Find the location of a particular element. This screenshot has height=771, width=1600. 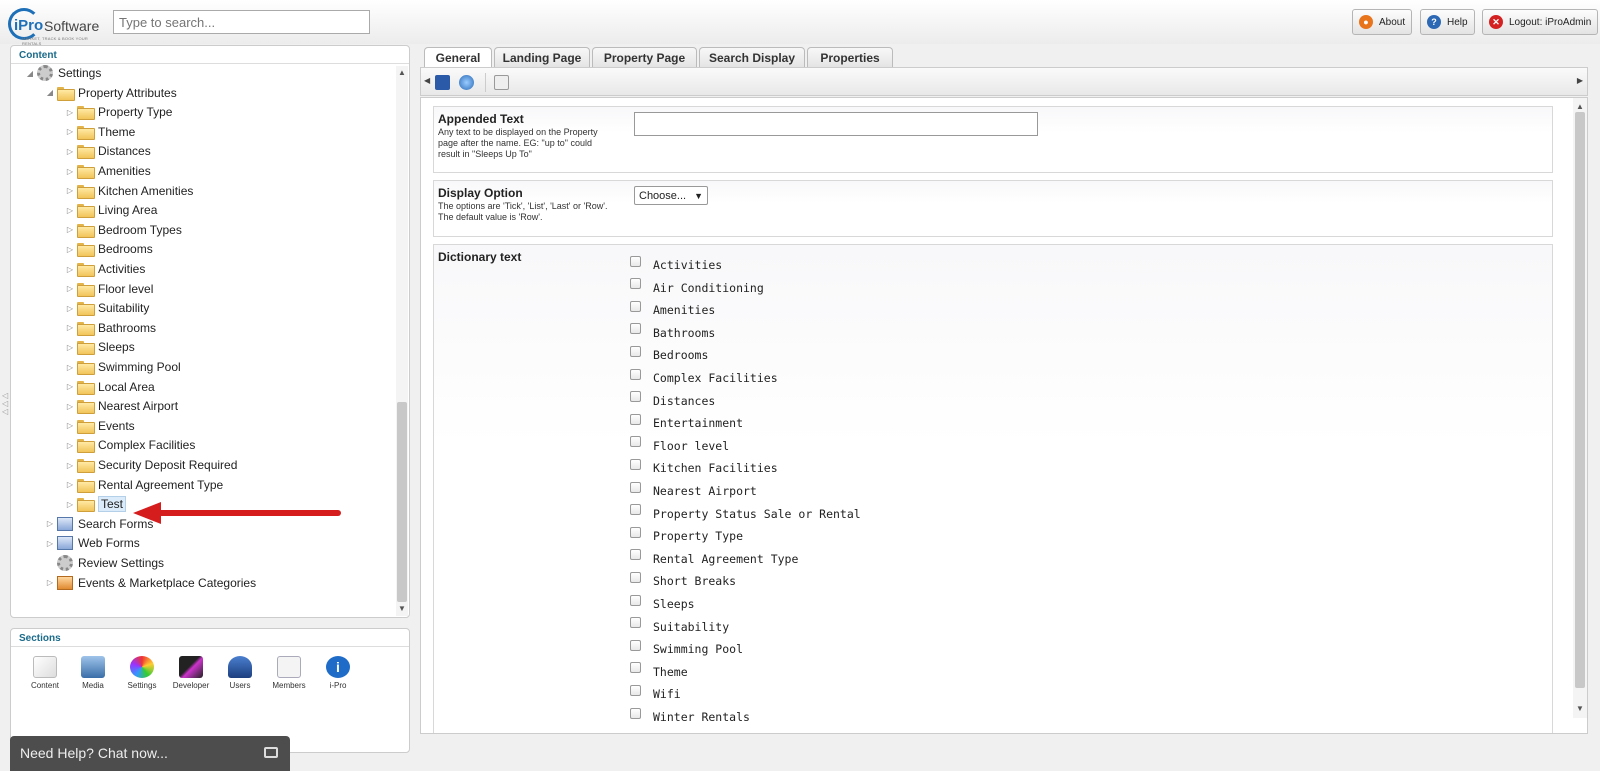

dictionary-option: Property Status Sale or Rental is located at coordinates (745, 513).